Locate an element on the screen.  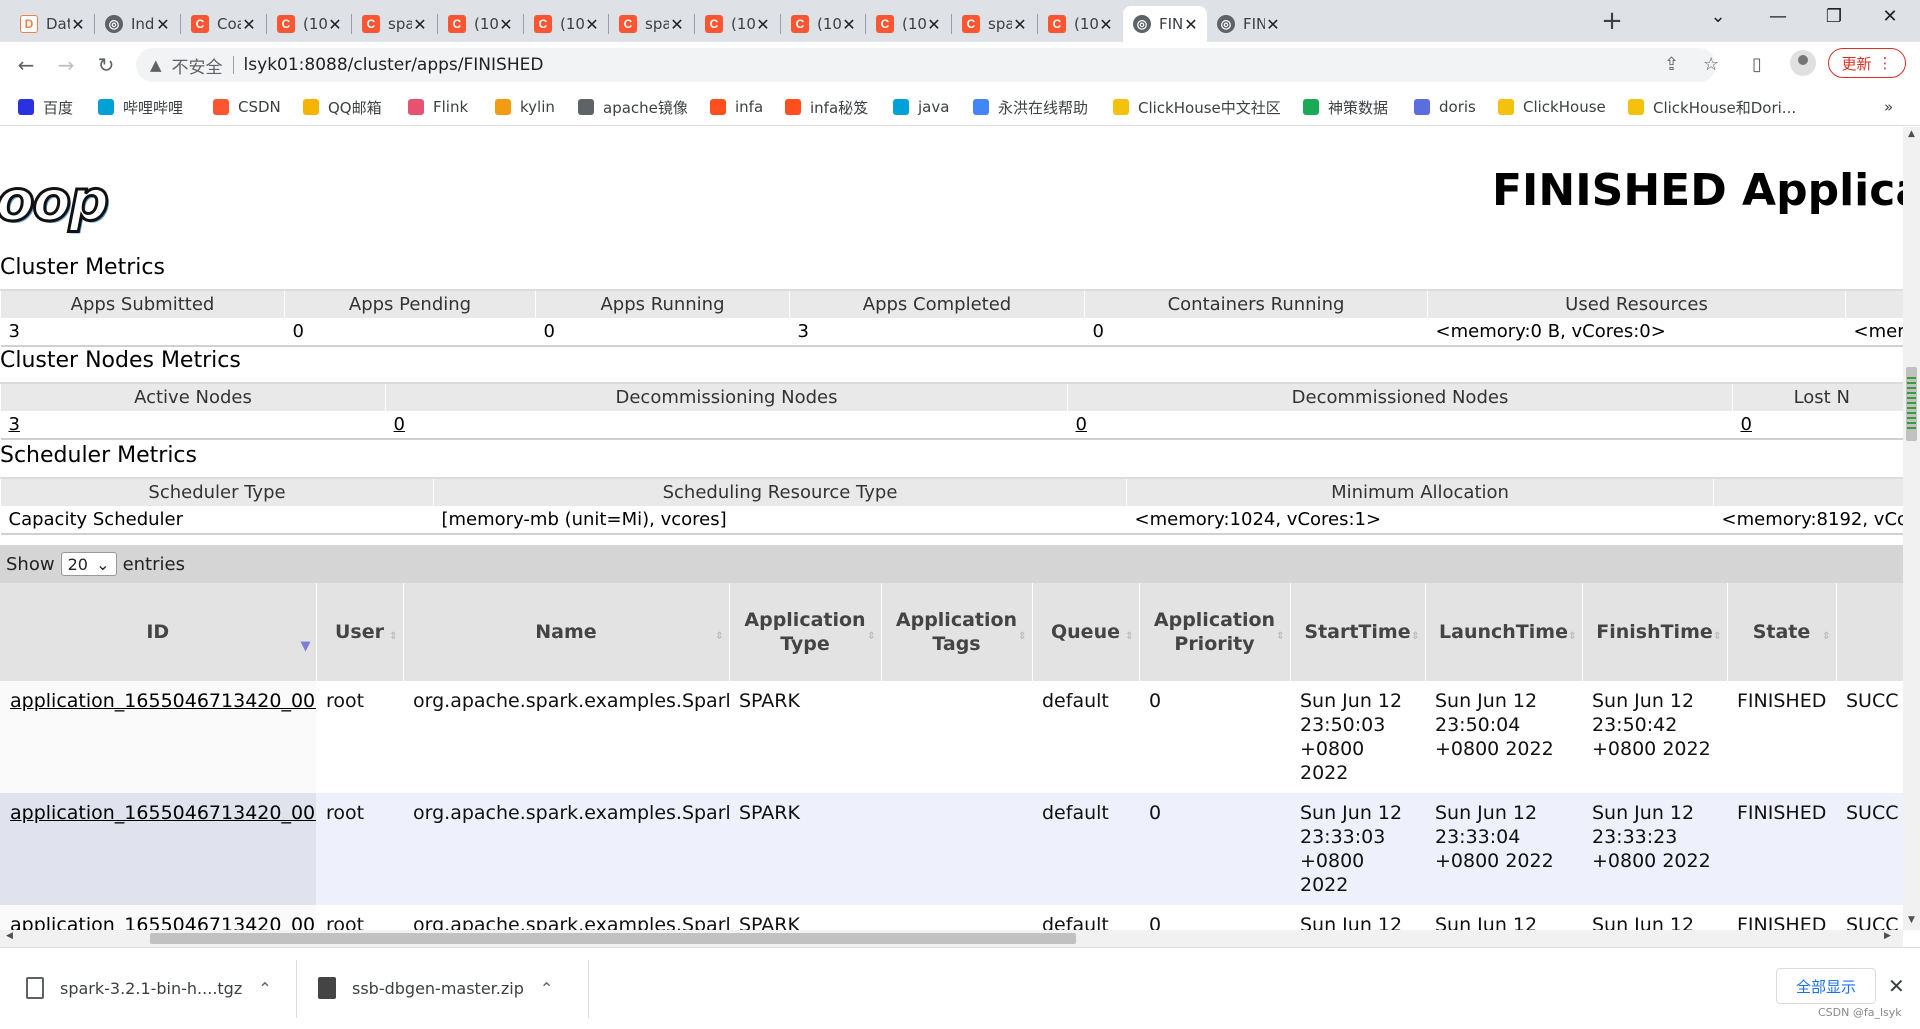
column-header-final: Final⇕ is located at coordinates (1869, 632).